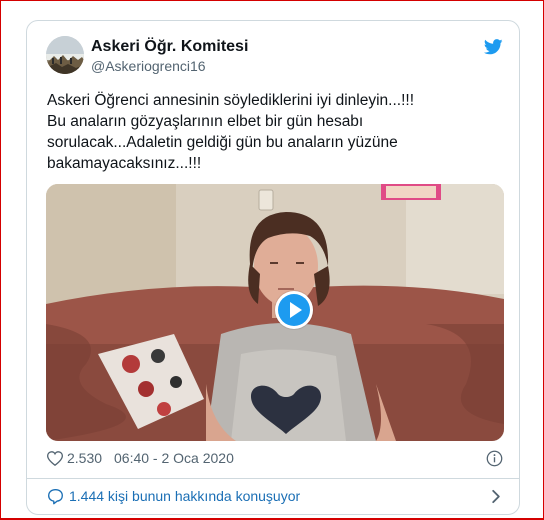  I want to click on play-button, so click(294, 310).